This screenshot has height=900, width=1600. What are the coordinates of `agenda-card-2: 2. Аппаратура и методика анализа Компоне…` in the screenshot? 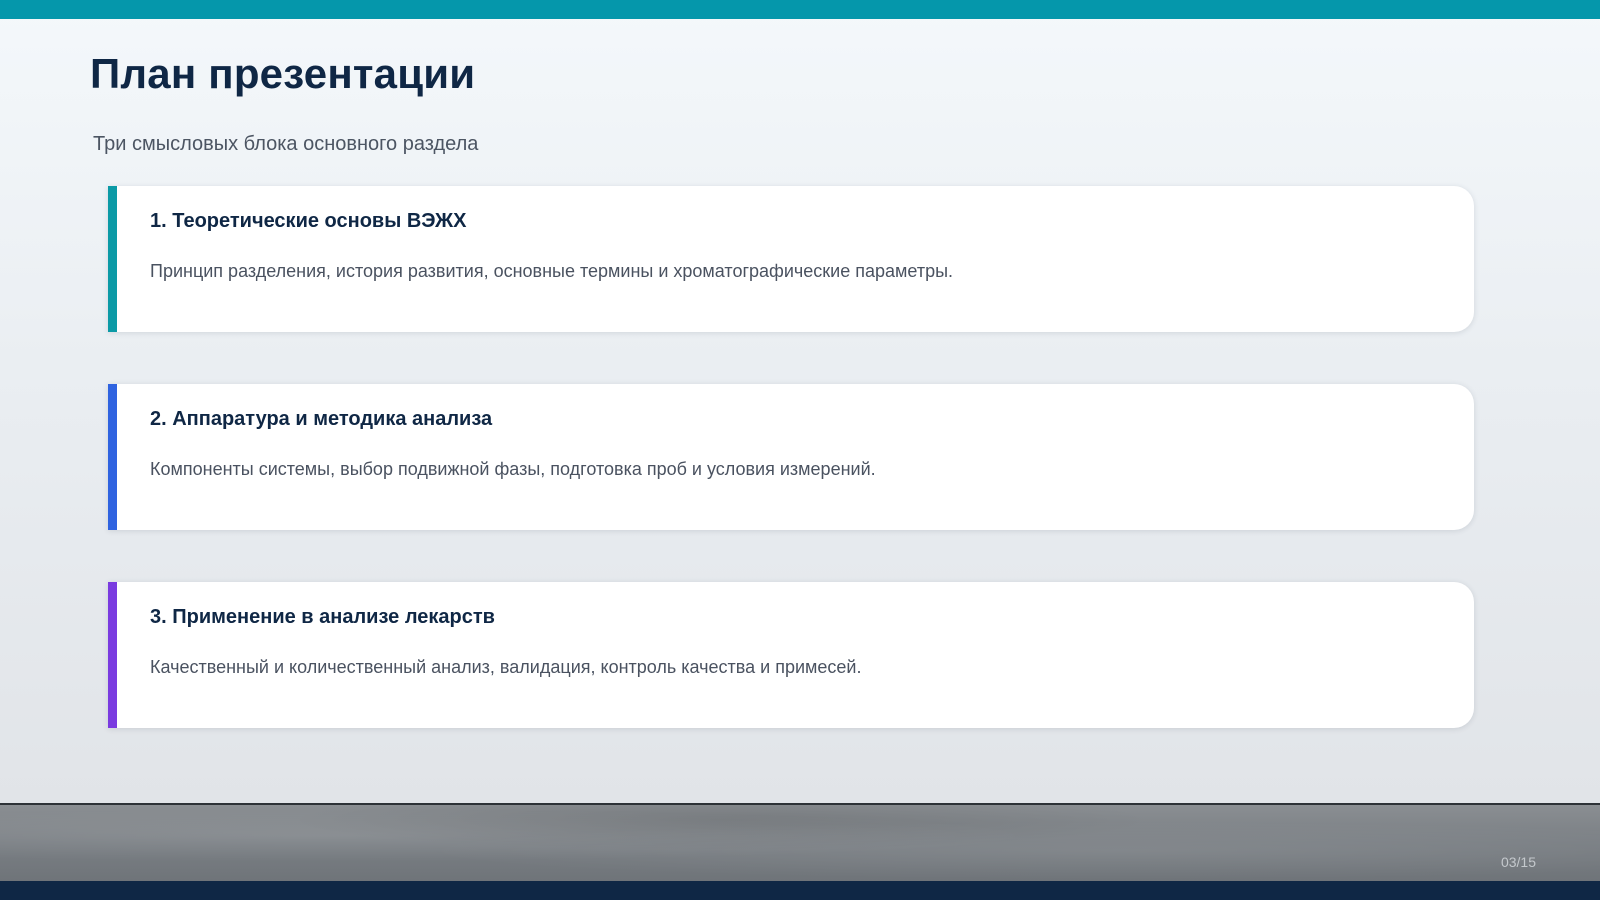 It's located at (791, 457).